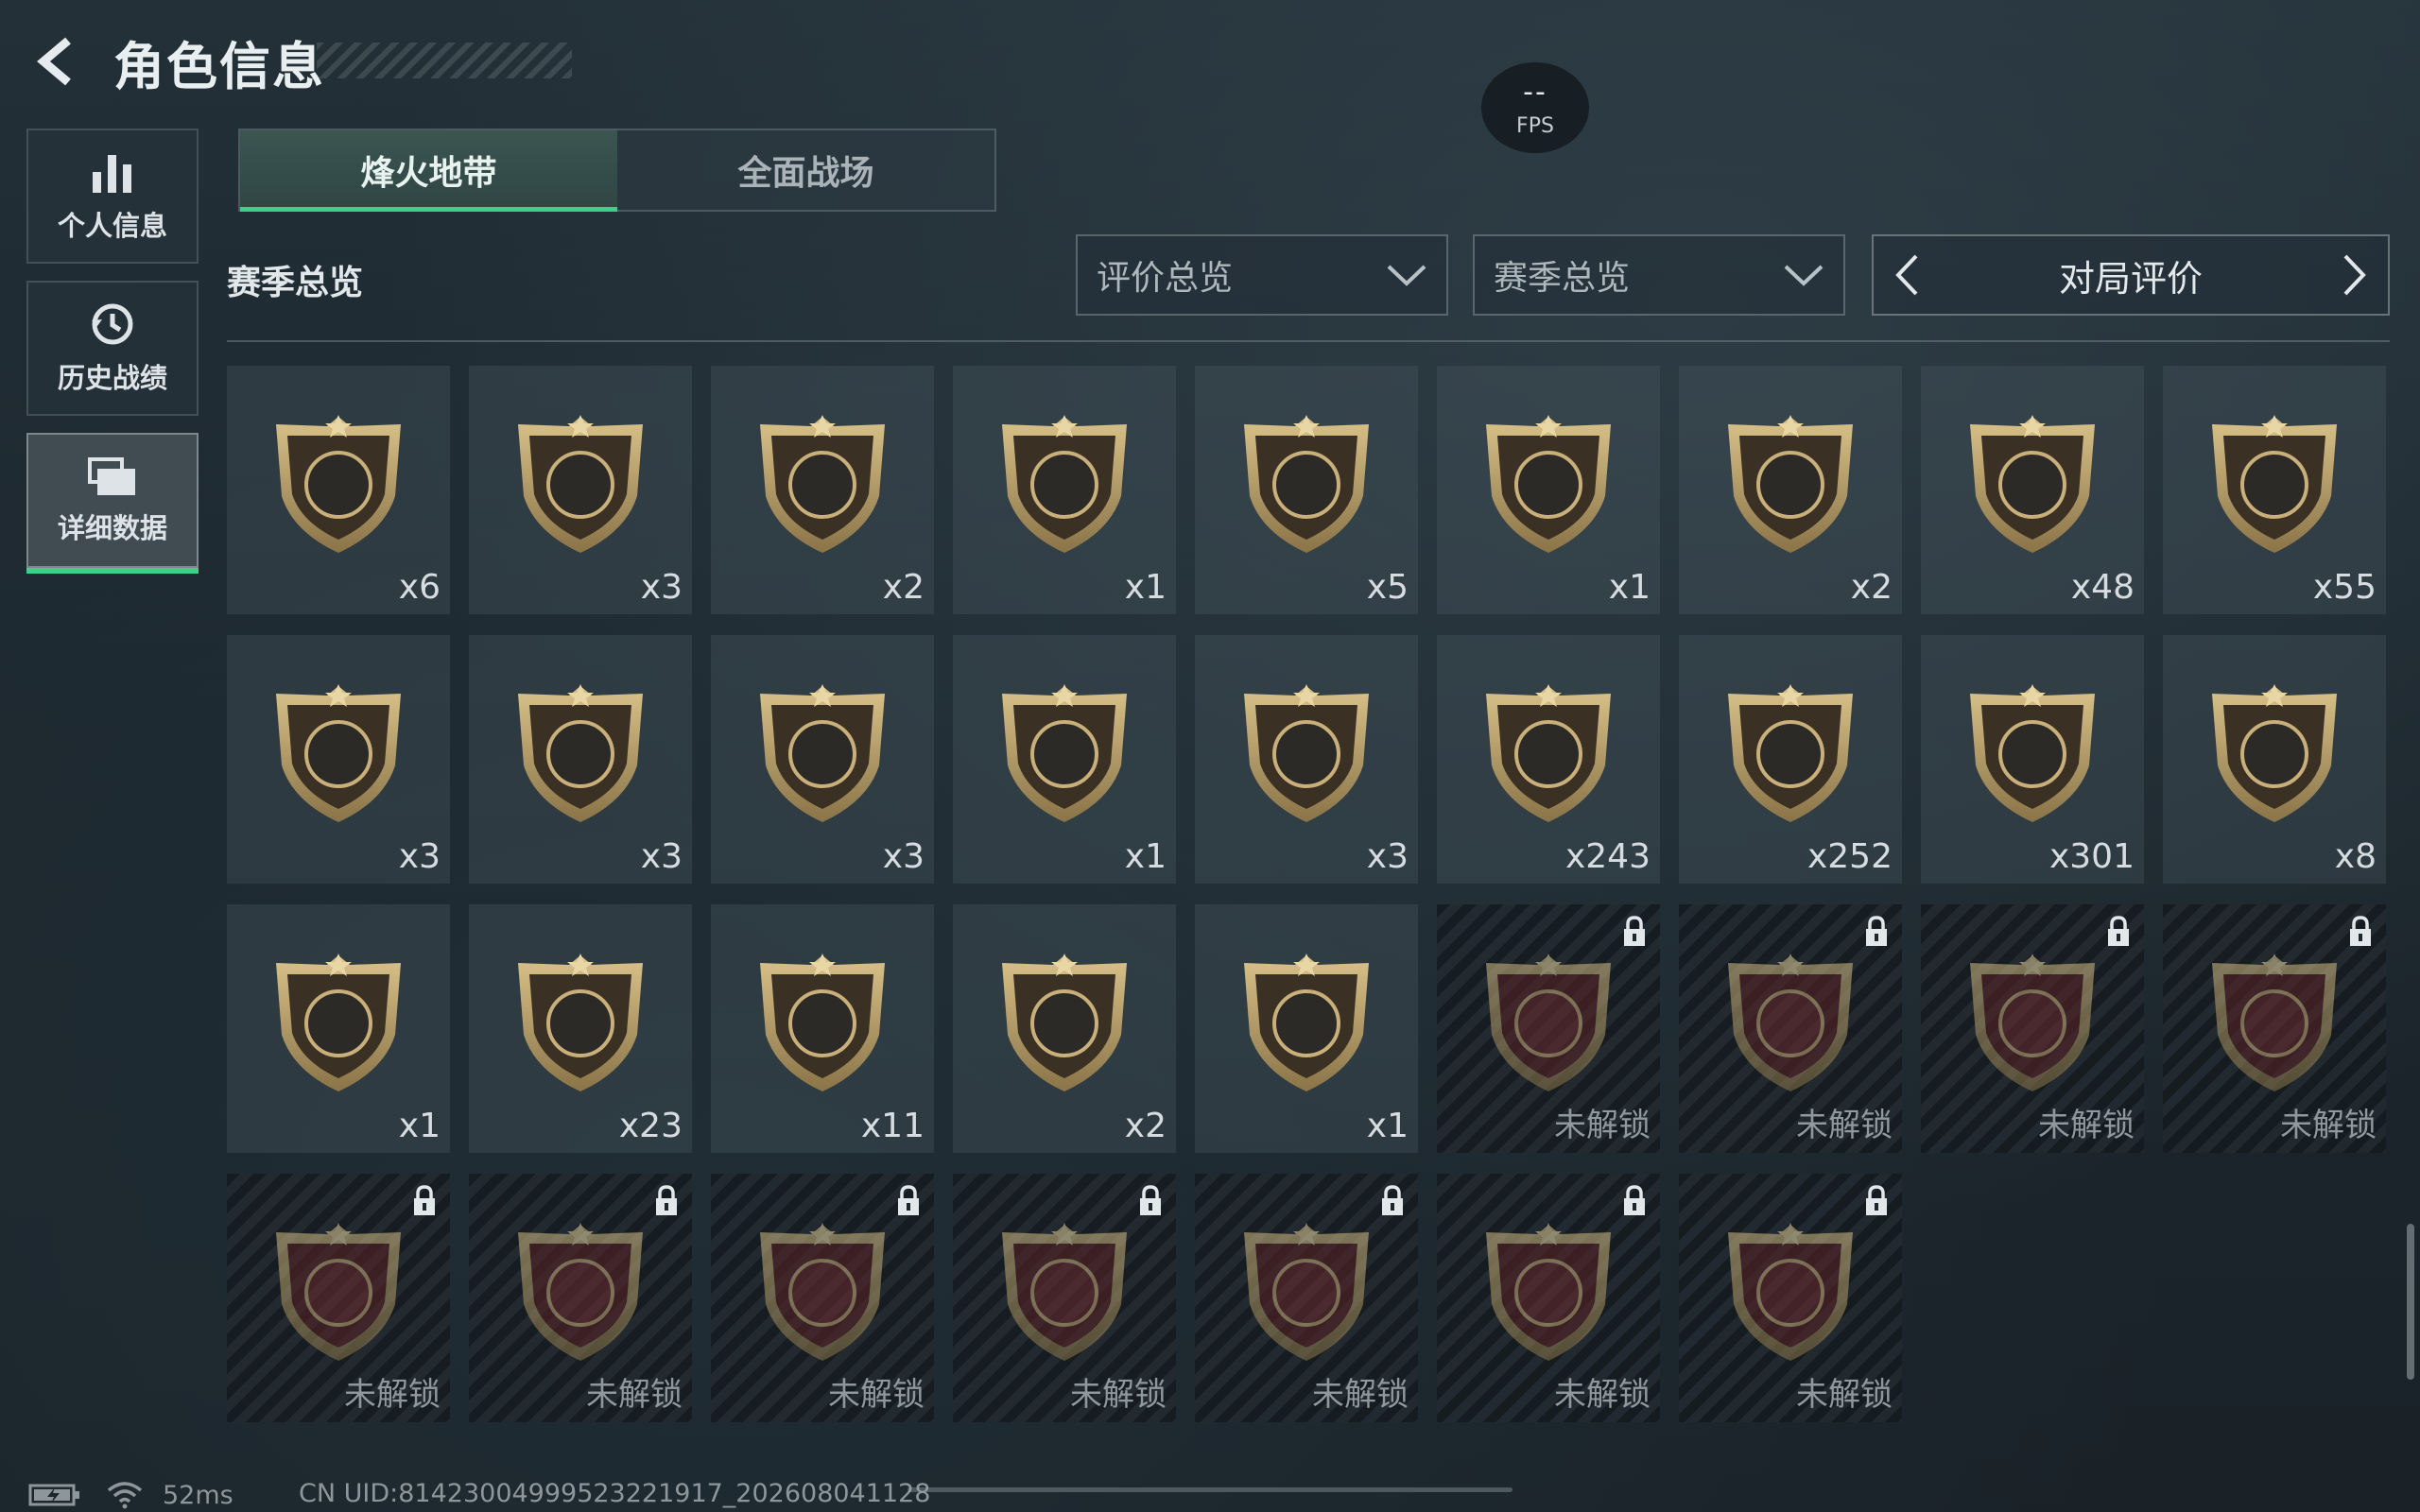 This screenshot has height=1512, width=2420. I want to click on achievement-card: x11, so click(822, 1028).